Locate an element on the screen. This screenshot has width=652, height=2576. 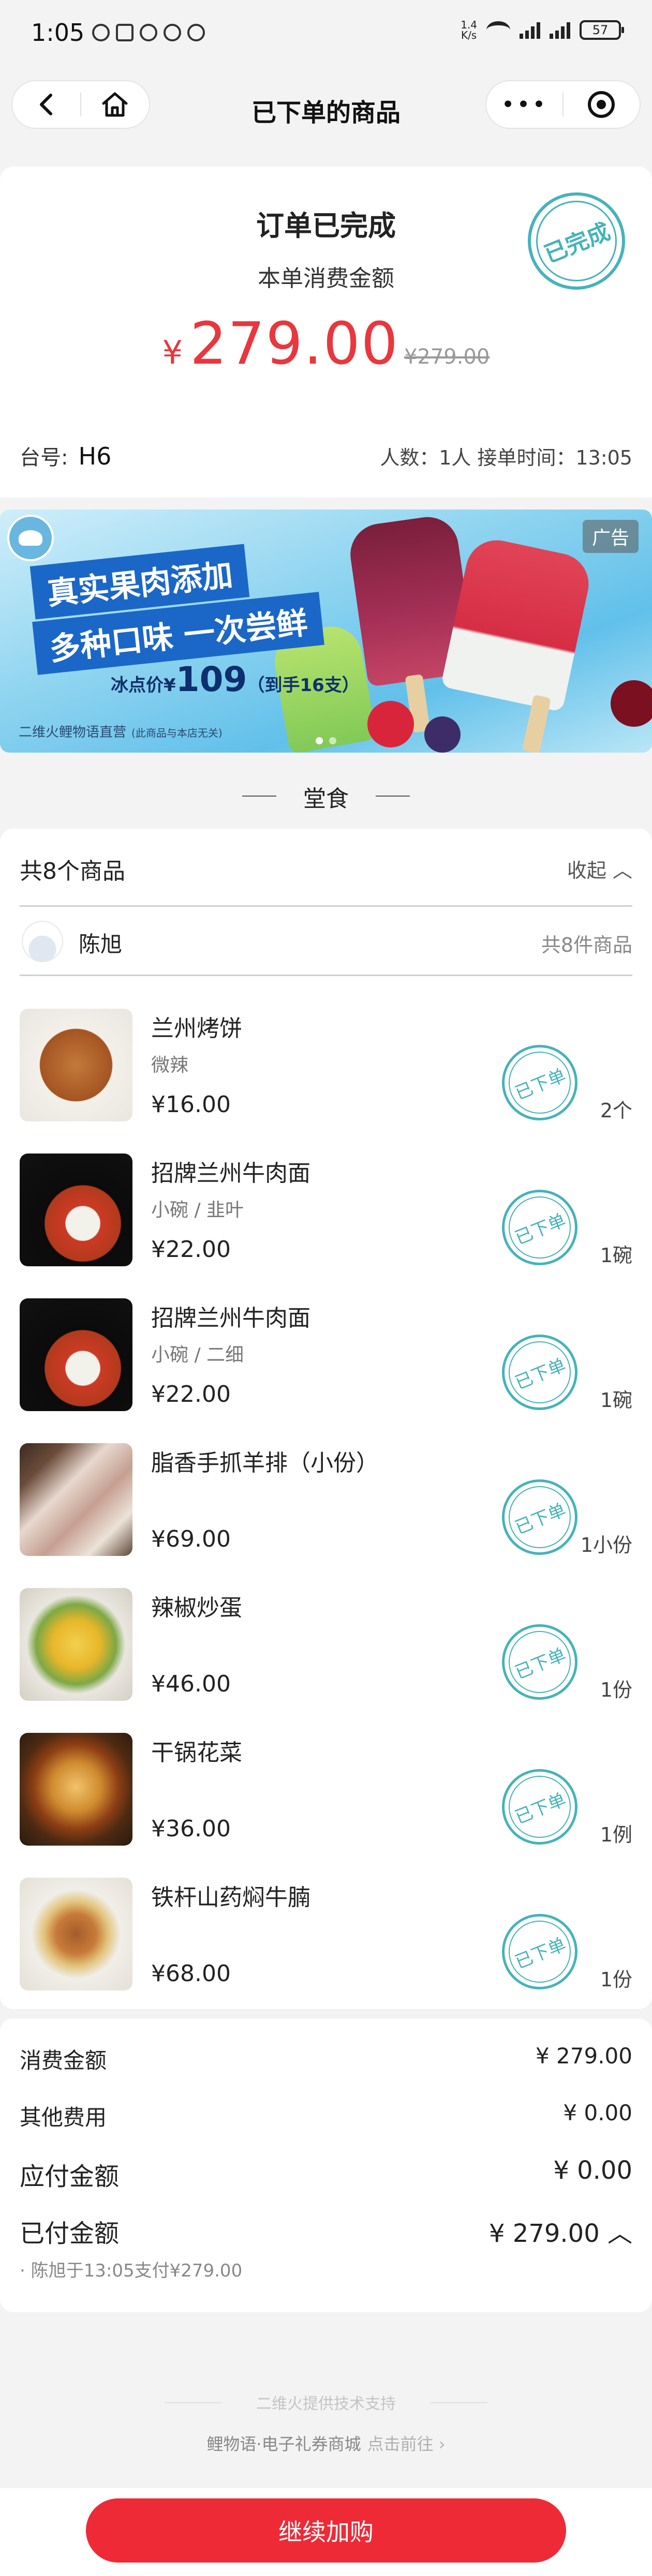
item-quantity: 1份 is located at coordinates (616, 1690).